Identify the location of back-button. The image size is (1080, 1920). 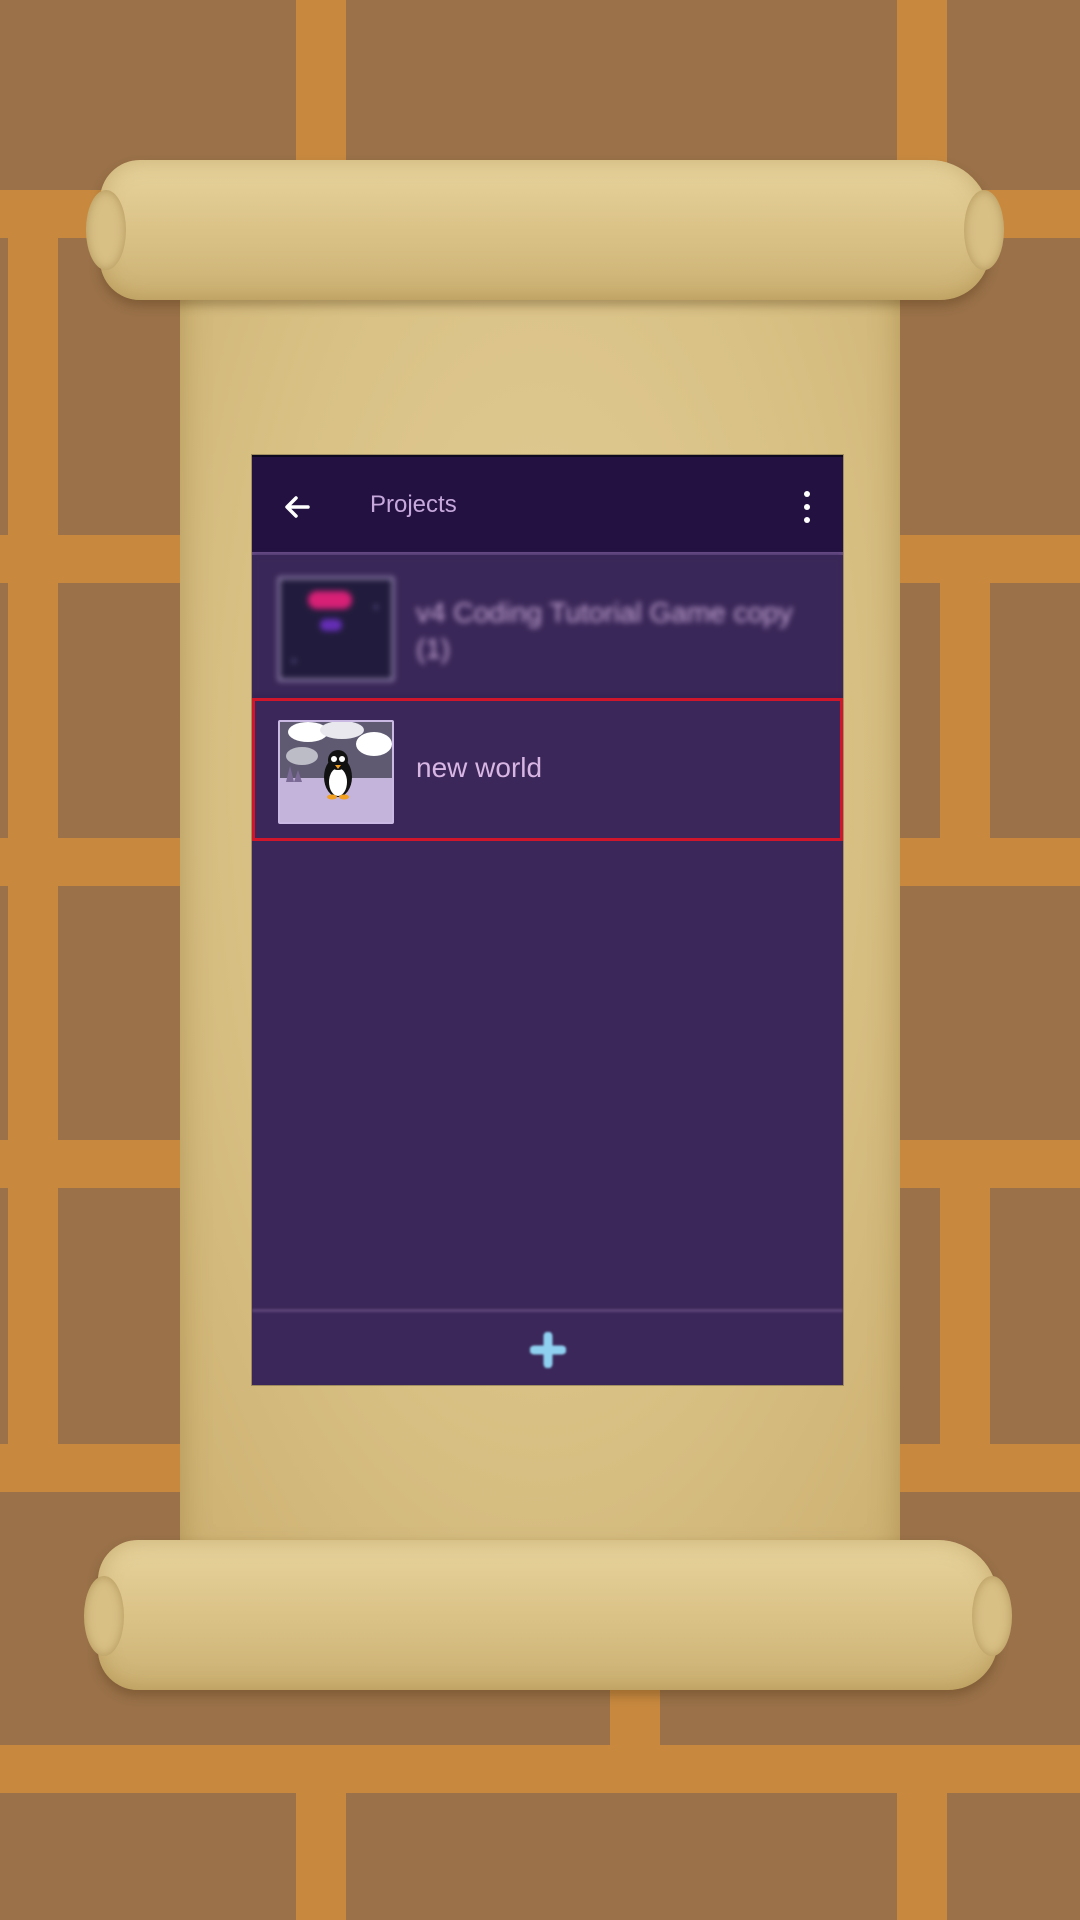
(298, 507).